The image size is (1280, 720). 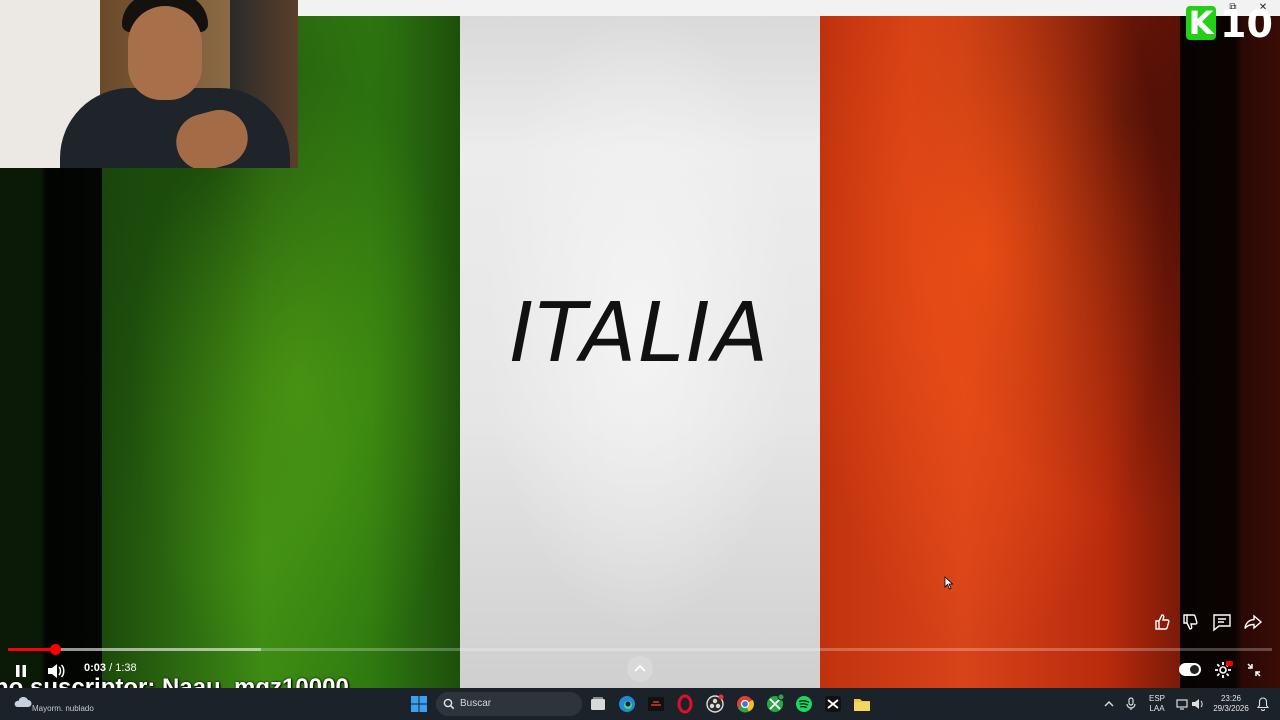 What do you see at coordinates (95, 668) in the screenshot?
I see `current-time: 0:03` at bounding box center [95, 668].